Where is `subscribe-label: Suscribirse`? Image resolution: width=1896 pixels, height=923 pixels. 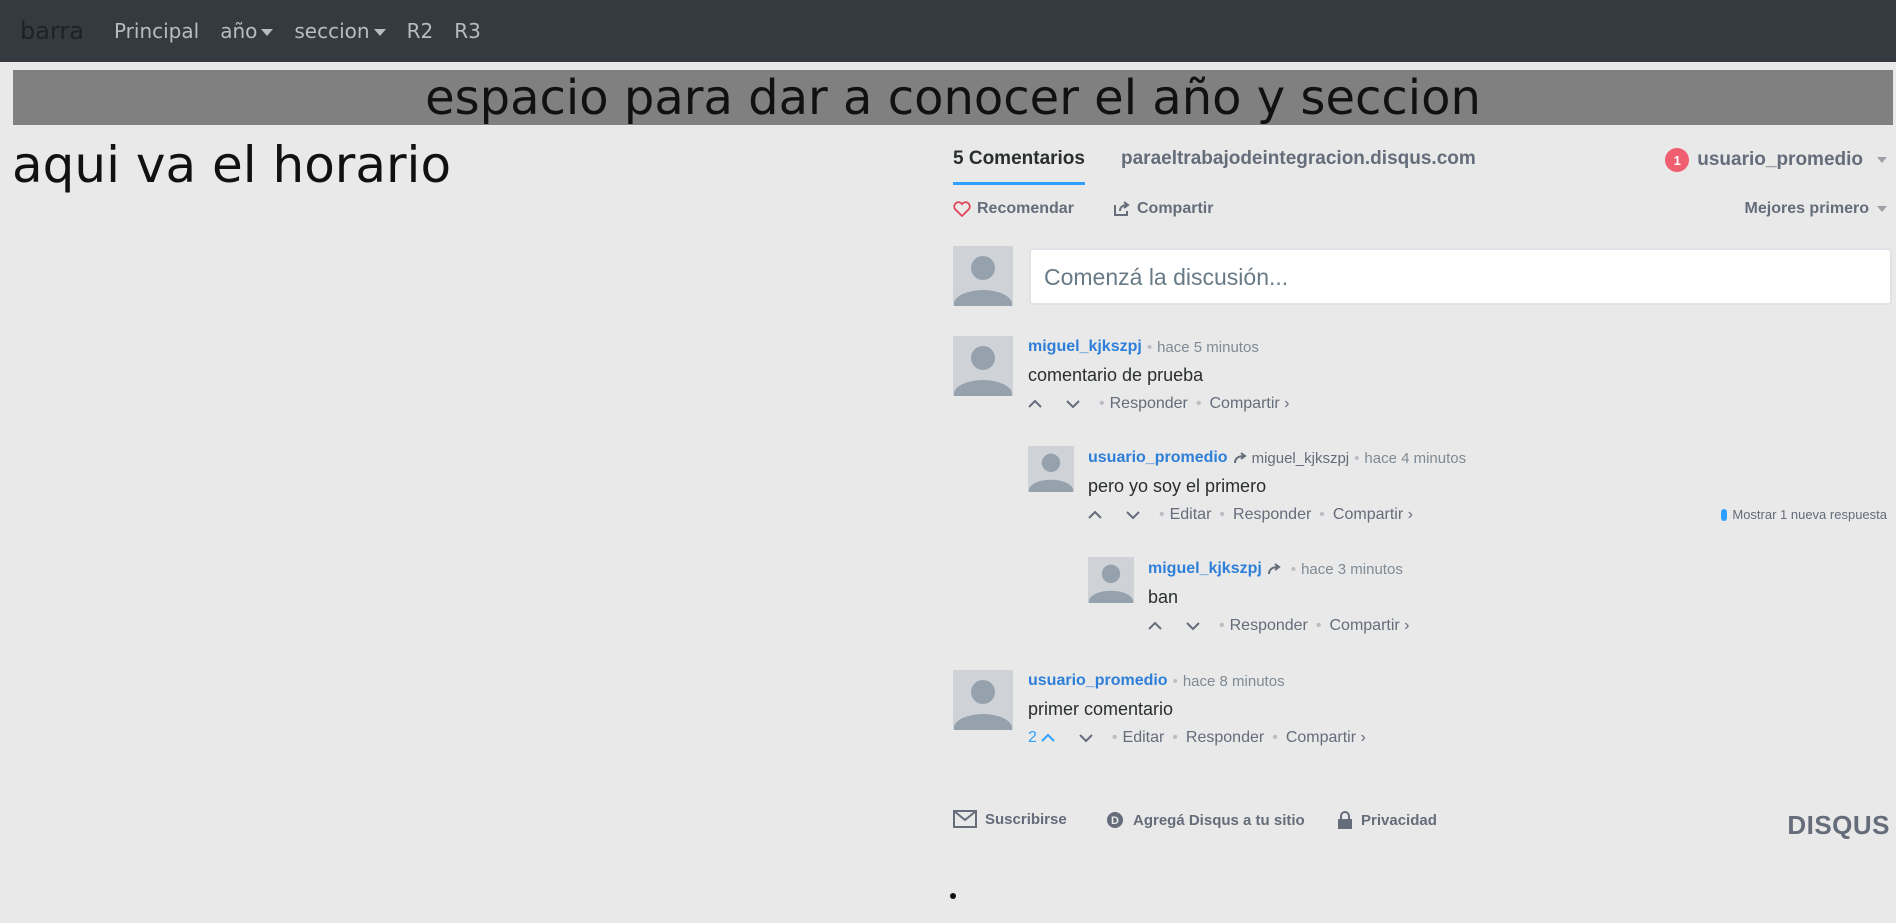 subscribe-label: Suscribirse is located at coordinates (1026, 819).